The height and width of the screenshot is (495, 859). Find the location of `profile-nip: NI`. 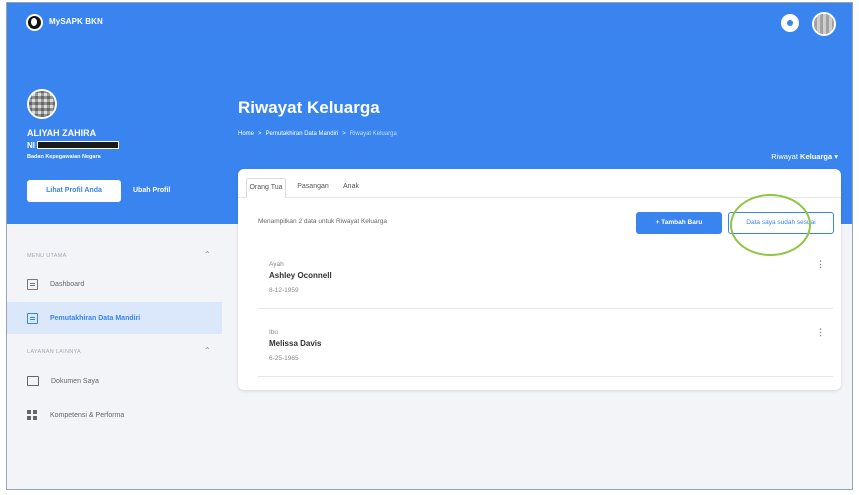

profile-nip: NI is located at coordinates (73, 146).